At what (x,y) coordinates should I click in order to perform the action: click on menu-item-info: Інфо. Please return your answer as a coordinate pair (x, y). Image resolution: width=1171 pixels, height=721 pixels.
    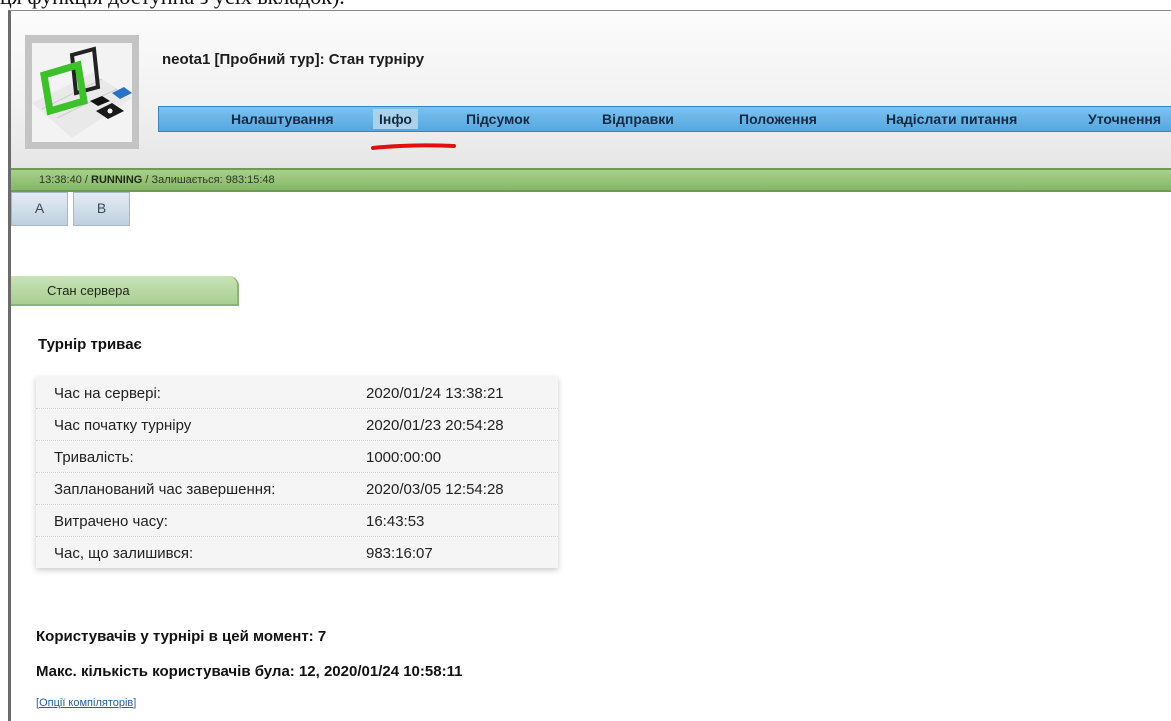
    Looking at the image, I should click on (395, 119).